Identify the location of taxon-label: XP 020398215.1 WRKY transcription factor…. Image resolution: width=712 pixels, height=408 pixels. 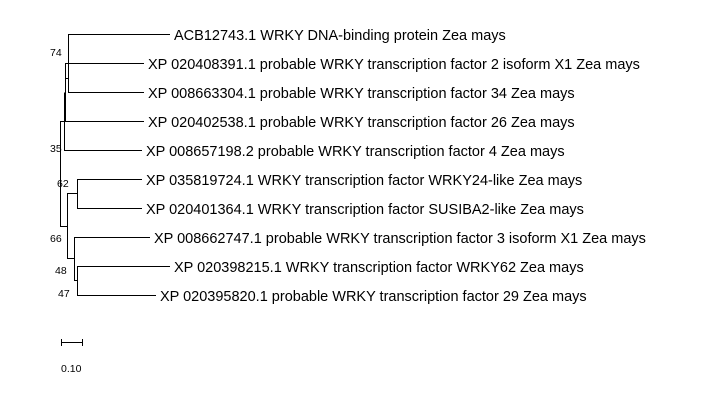
(379, 268).